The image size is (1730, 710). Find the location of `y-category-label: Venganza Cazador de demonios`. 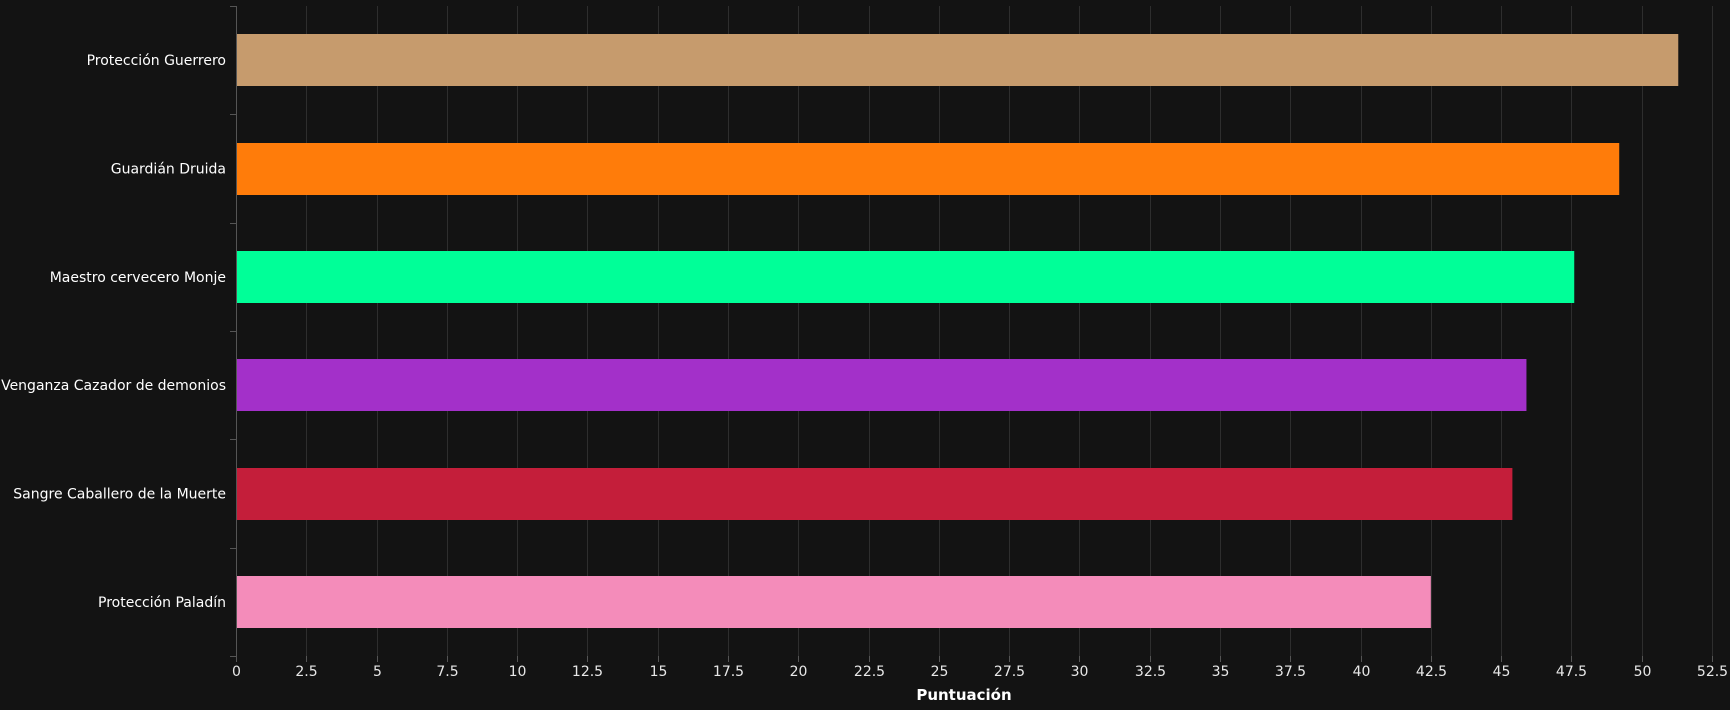

y-category-label: Venganza Cazador de demonios is located at coordinates (113, 386).